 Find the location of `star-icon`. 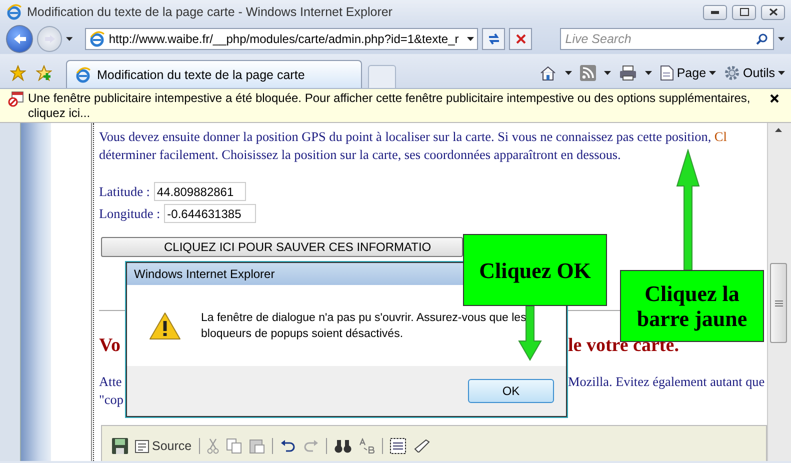

star-icon is located at coordinates (18, 73).